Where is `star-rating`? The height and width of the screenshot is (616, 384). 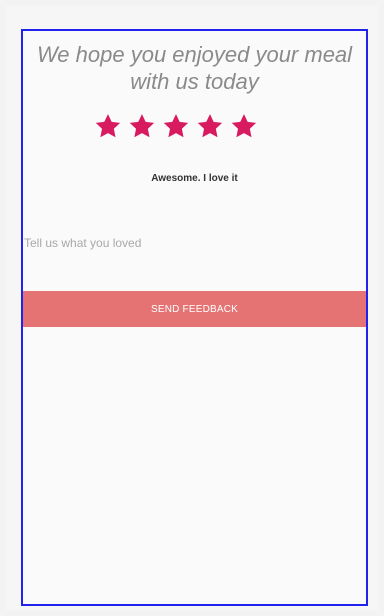 star-rating is located at coordinates (176, 126).